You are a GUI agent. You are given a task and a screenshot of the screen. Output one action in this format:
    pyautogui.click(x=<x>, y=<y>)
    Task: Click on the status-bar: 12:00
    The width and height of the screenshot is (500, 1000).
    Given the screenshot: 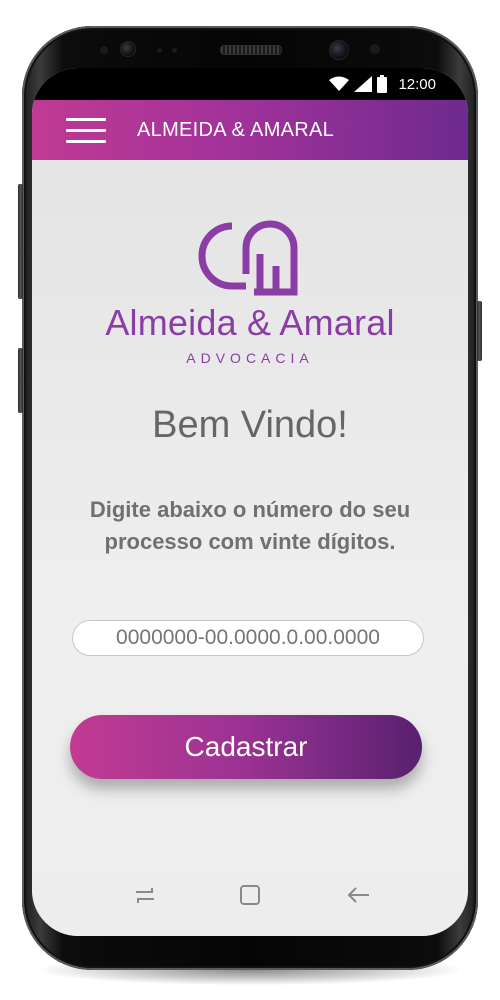 What is the action you would take?
    pyautogui.click(x=250, y=84)
    